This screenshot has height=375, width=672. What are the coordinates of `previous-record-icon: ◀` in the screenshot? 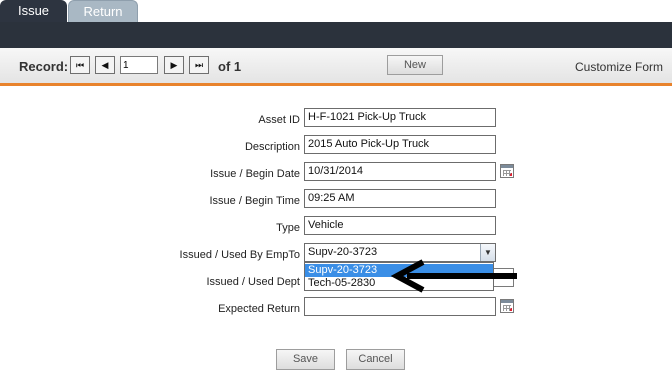 It's located at (105, 64).